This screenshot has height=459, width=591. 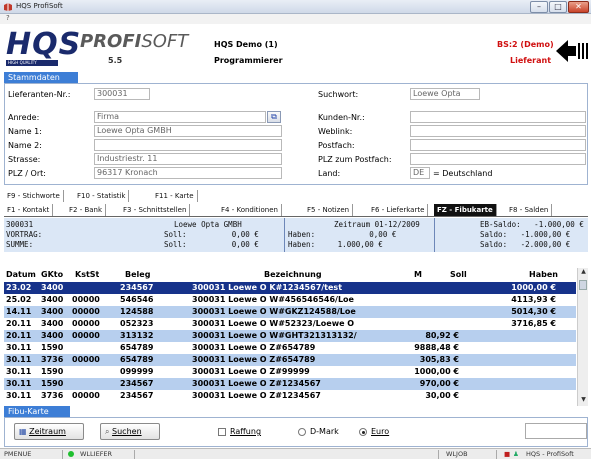 What do you see at coordinates (20, 244) in the screenshot?
I see `summary-summe-label: SUMME:` at bounding box center [20, 244].